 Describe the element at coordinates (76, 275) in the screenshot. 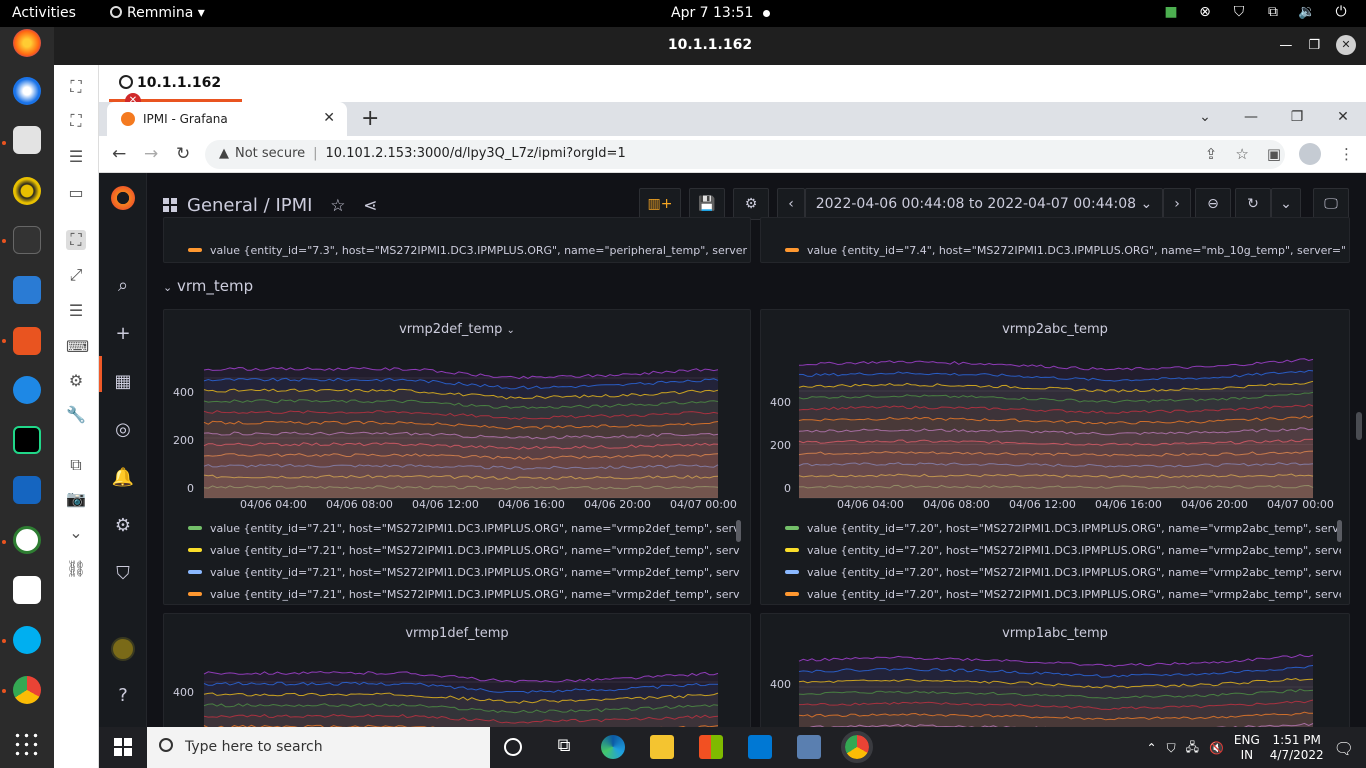

I see `scale-icon: ⤢` at that location.